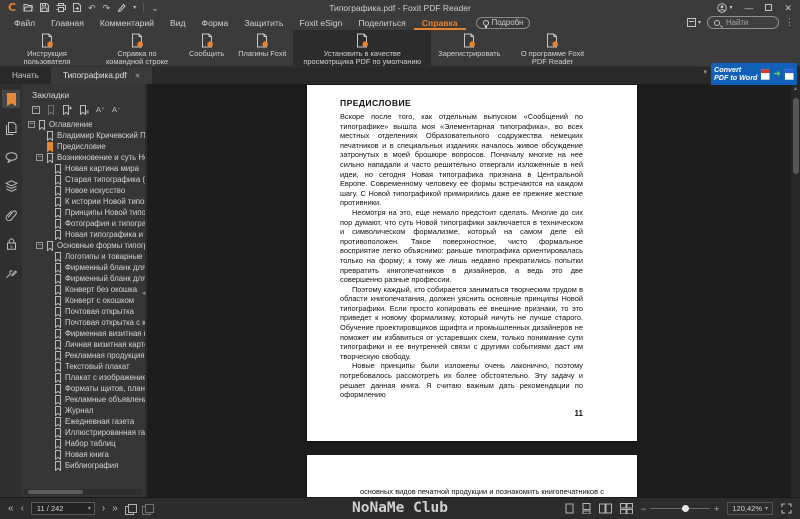 This screenshot has height=519, width=800. I want to click on next-page-button: ›, so click(103, 508).